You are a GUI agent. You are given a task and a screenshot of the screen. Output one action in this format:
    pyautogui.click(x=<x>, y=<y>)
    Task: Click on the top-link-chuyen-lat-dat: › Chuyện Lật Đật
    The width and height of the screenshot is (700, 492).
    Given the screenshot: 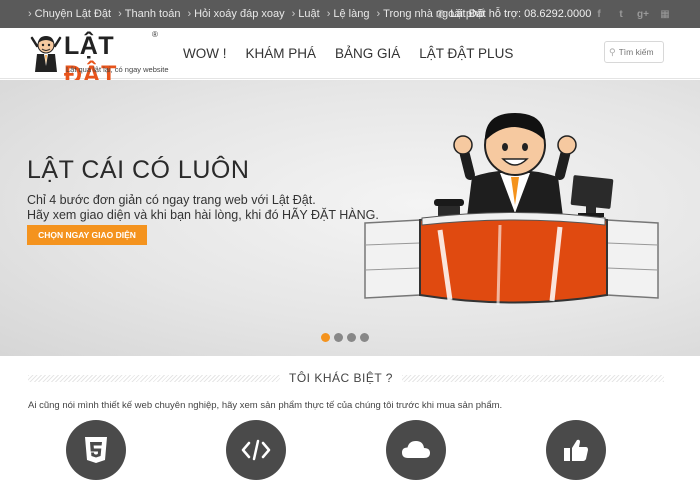 What is the action you would take?
    pyautogui.click(x=69, y=14)
    